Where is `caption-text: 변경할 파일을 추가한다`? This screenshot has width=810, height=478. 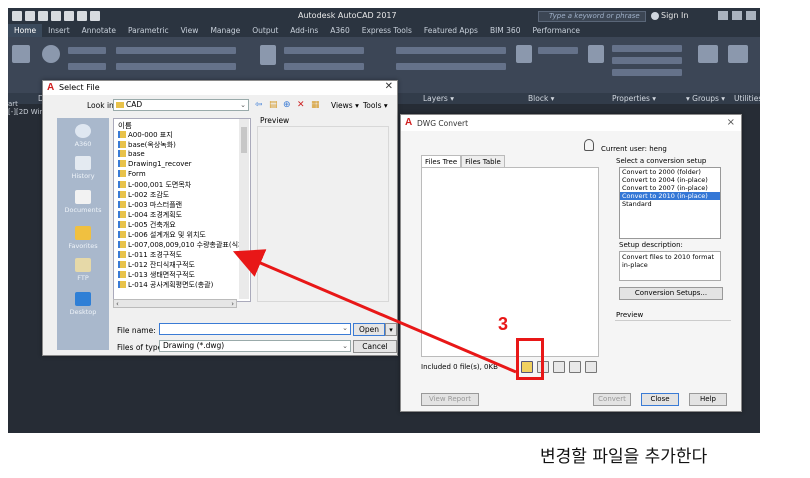
caption-text: 변경할 파일을 추가한다 is located at coordinates (624, 457).